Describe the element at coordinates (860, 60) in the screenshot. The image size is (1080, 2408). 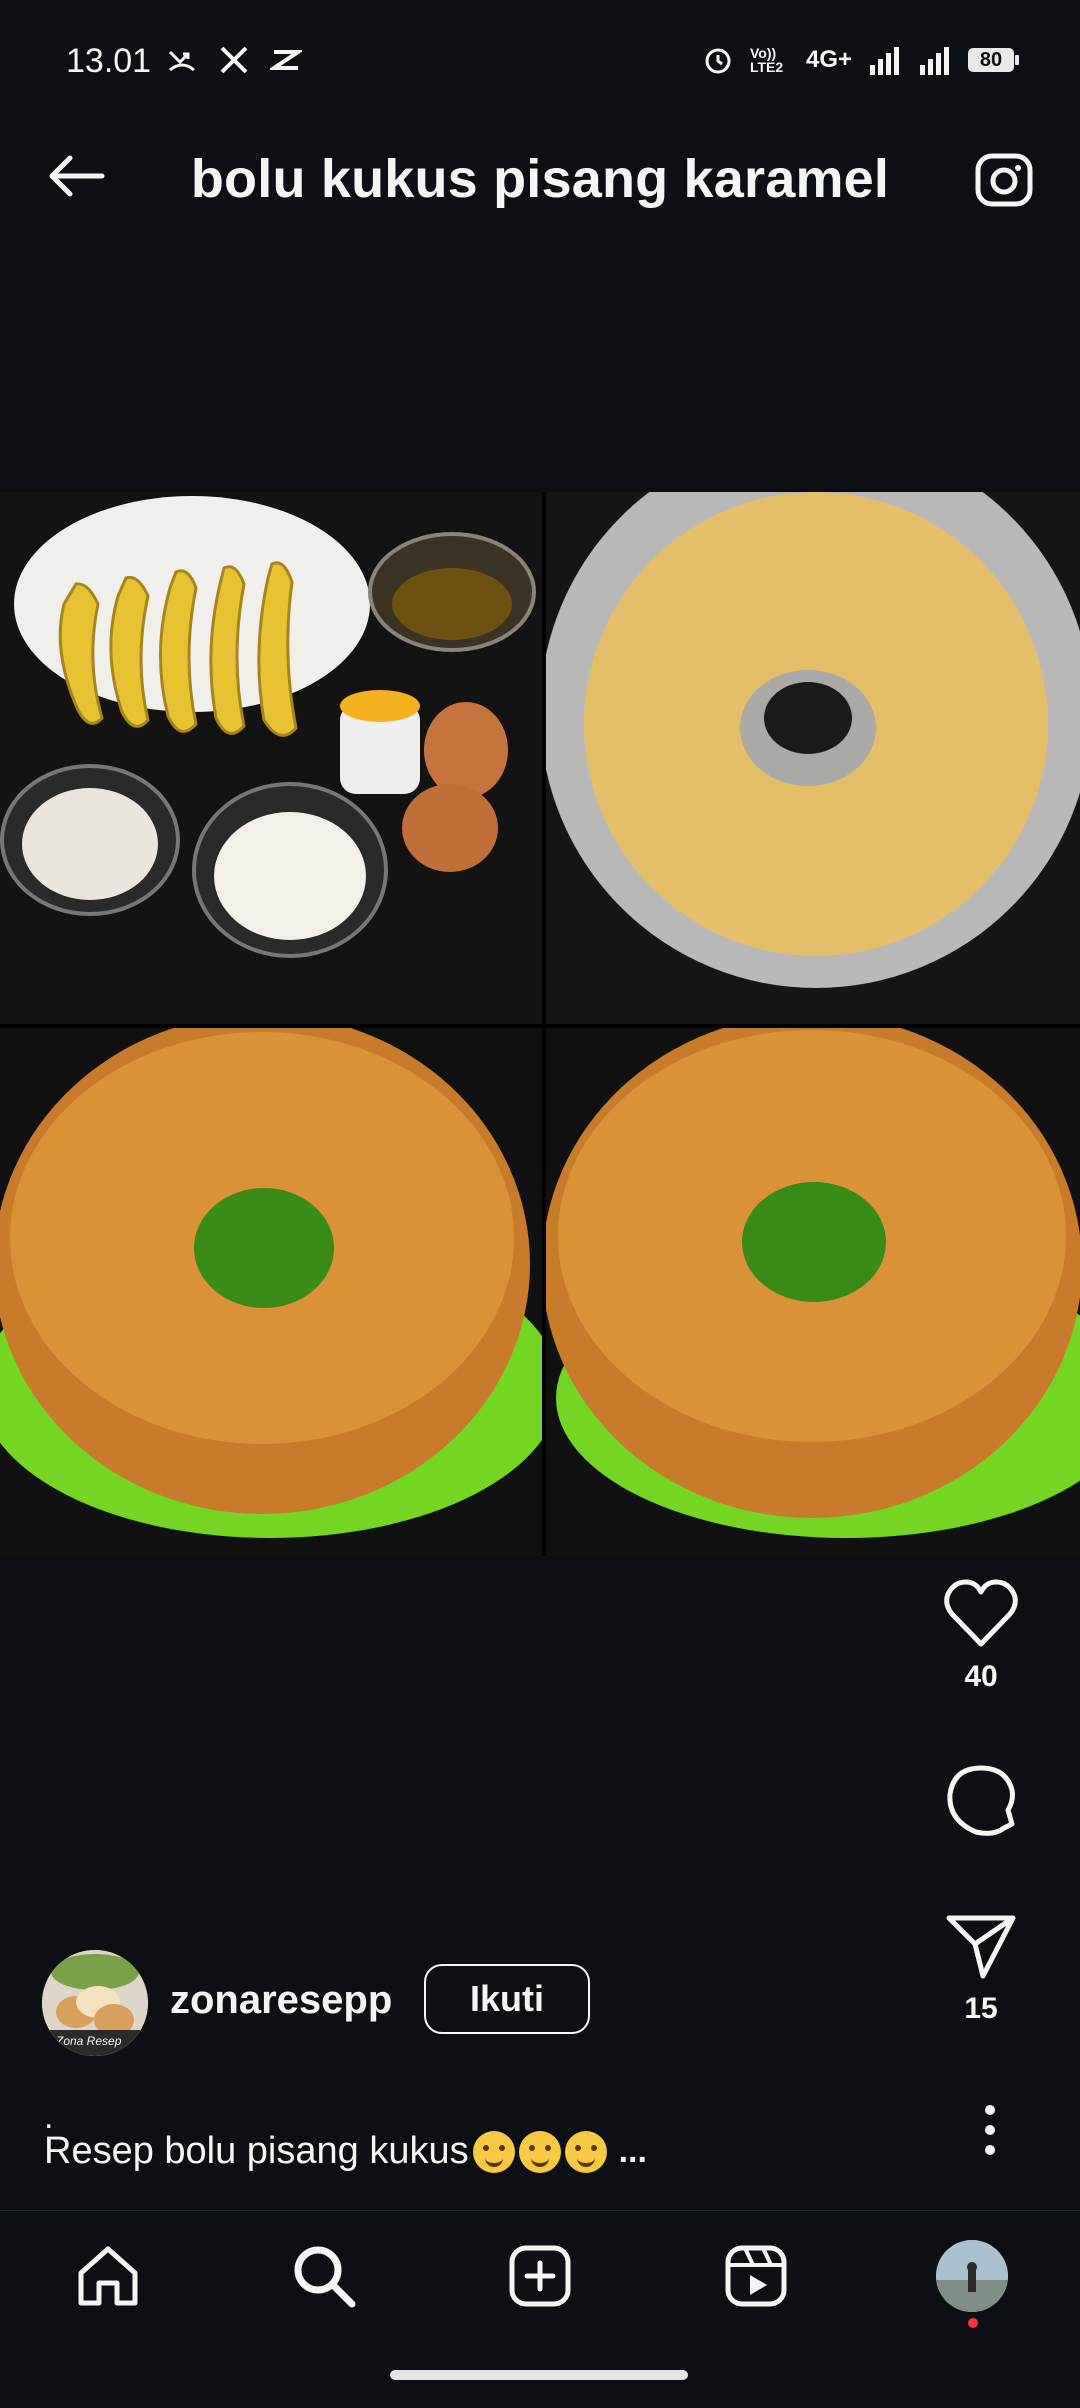
I see `status-right-icons: Vo)) LTE2 4G+ 80` at that location.